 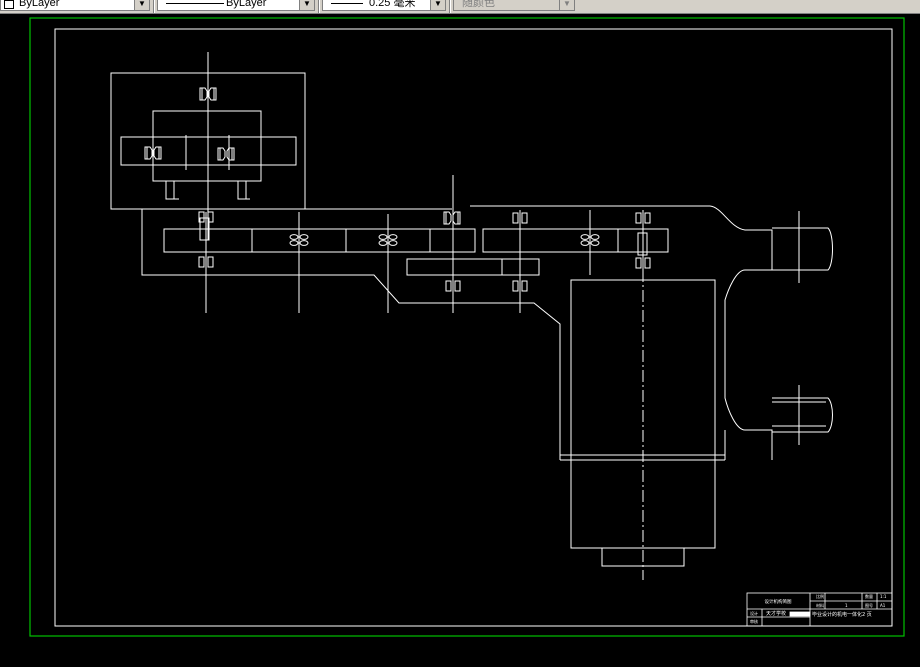 What do you see at coordinates (846, 605) in the screenshot?
I see `qty-value: 1` at bounding box center [846, 605].